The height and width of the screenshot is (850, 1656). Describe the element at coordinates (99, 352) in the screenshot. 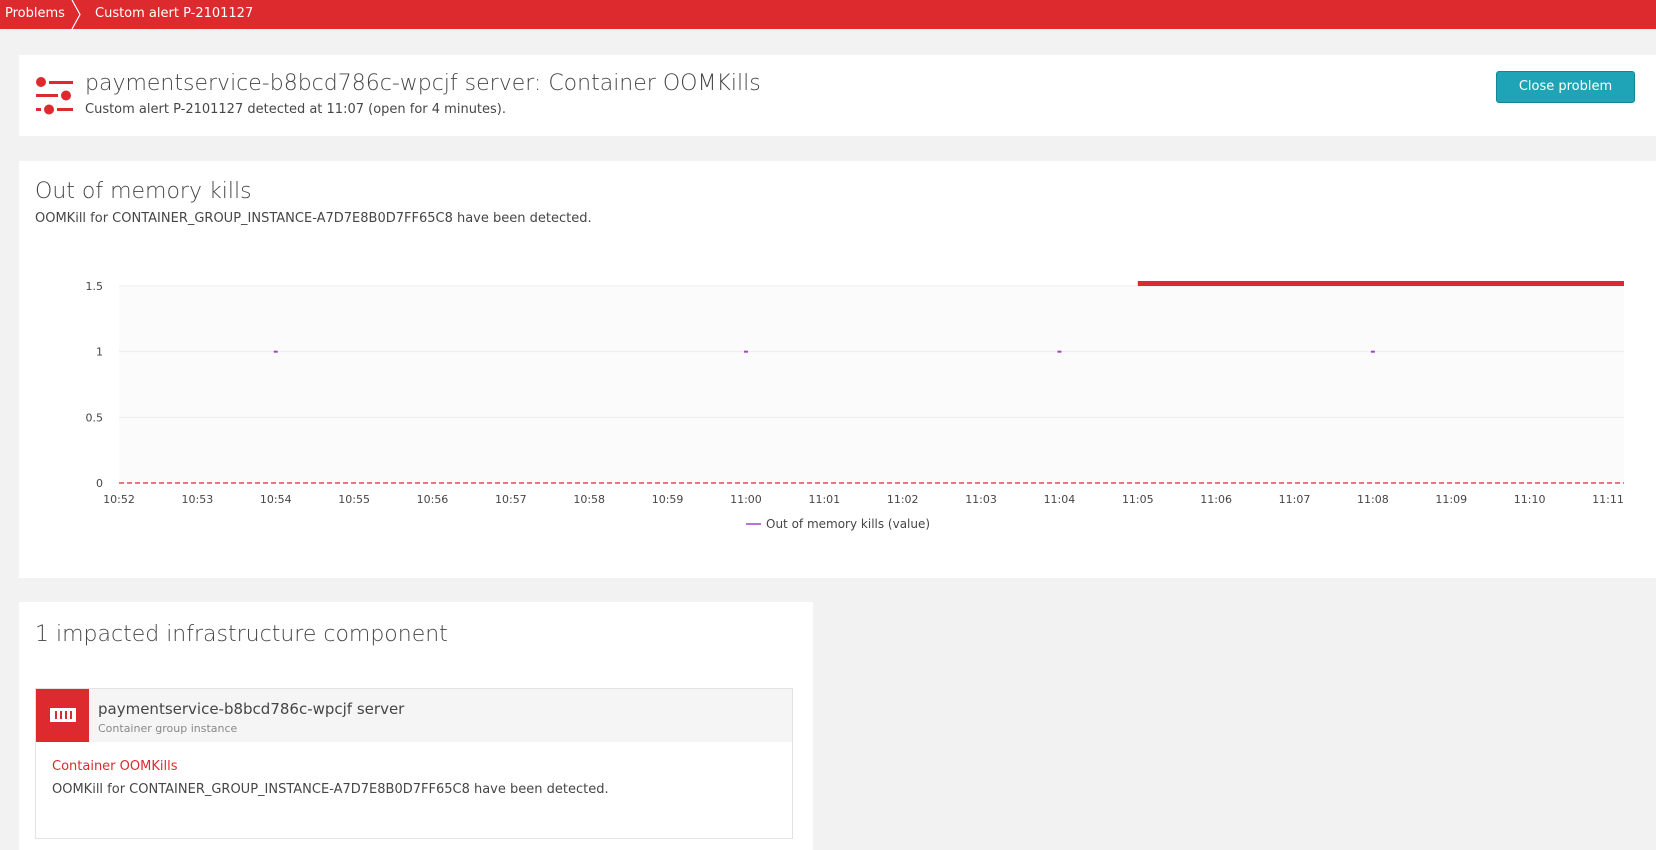

I see `y-tick-label: 1` at that location.